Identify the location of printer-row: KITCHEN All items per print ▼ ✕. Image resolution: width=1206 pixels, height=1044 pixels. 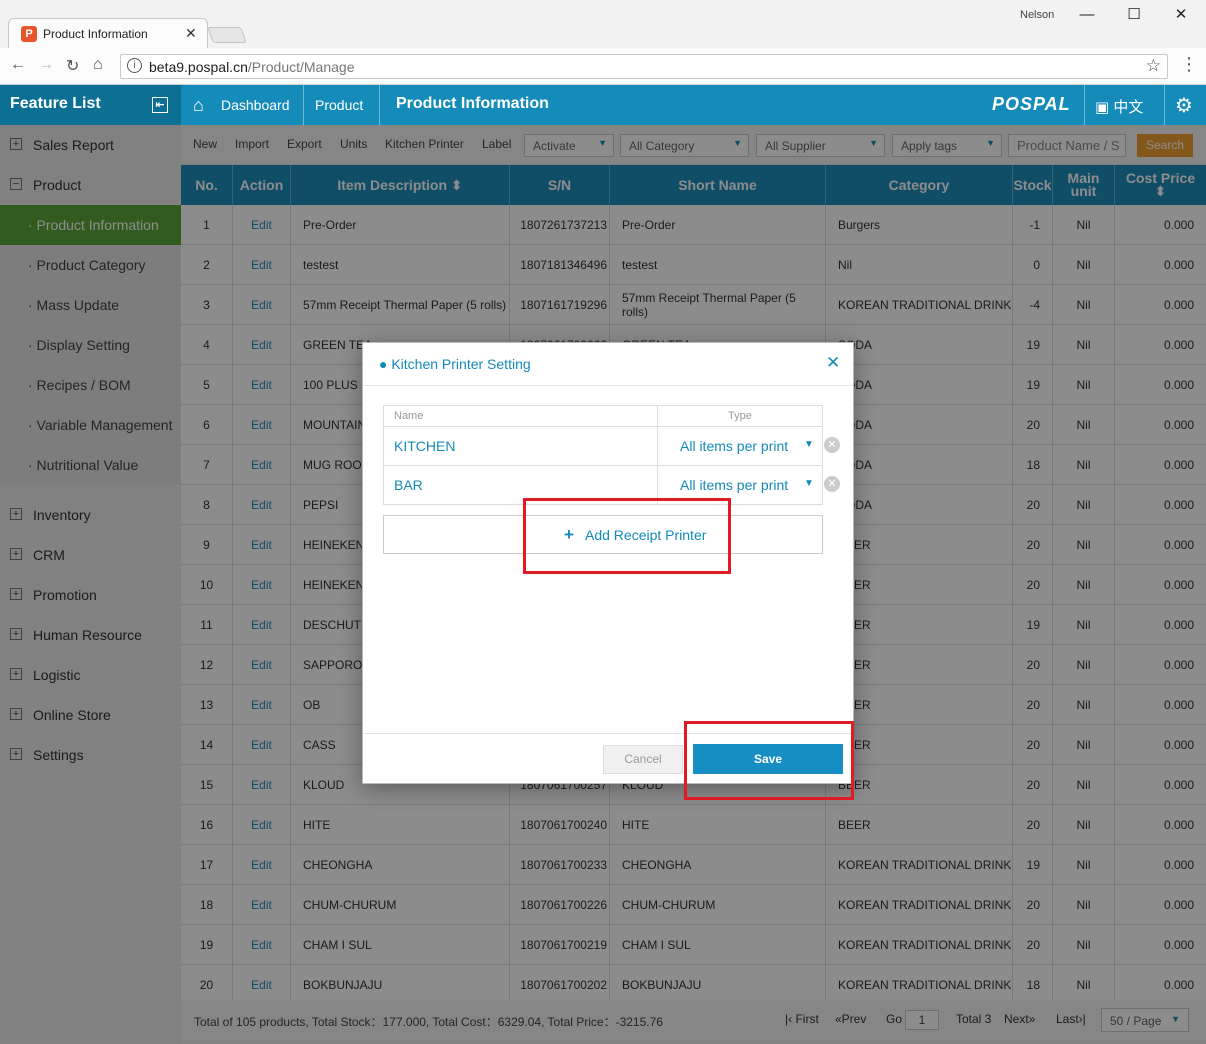
(611, 446).